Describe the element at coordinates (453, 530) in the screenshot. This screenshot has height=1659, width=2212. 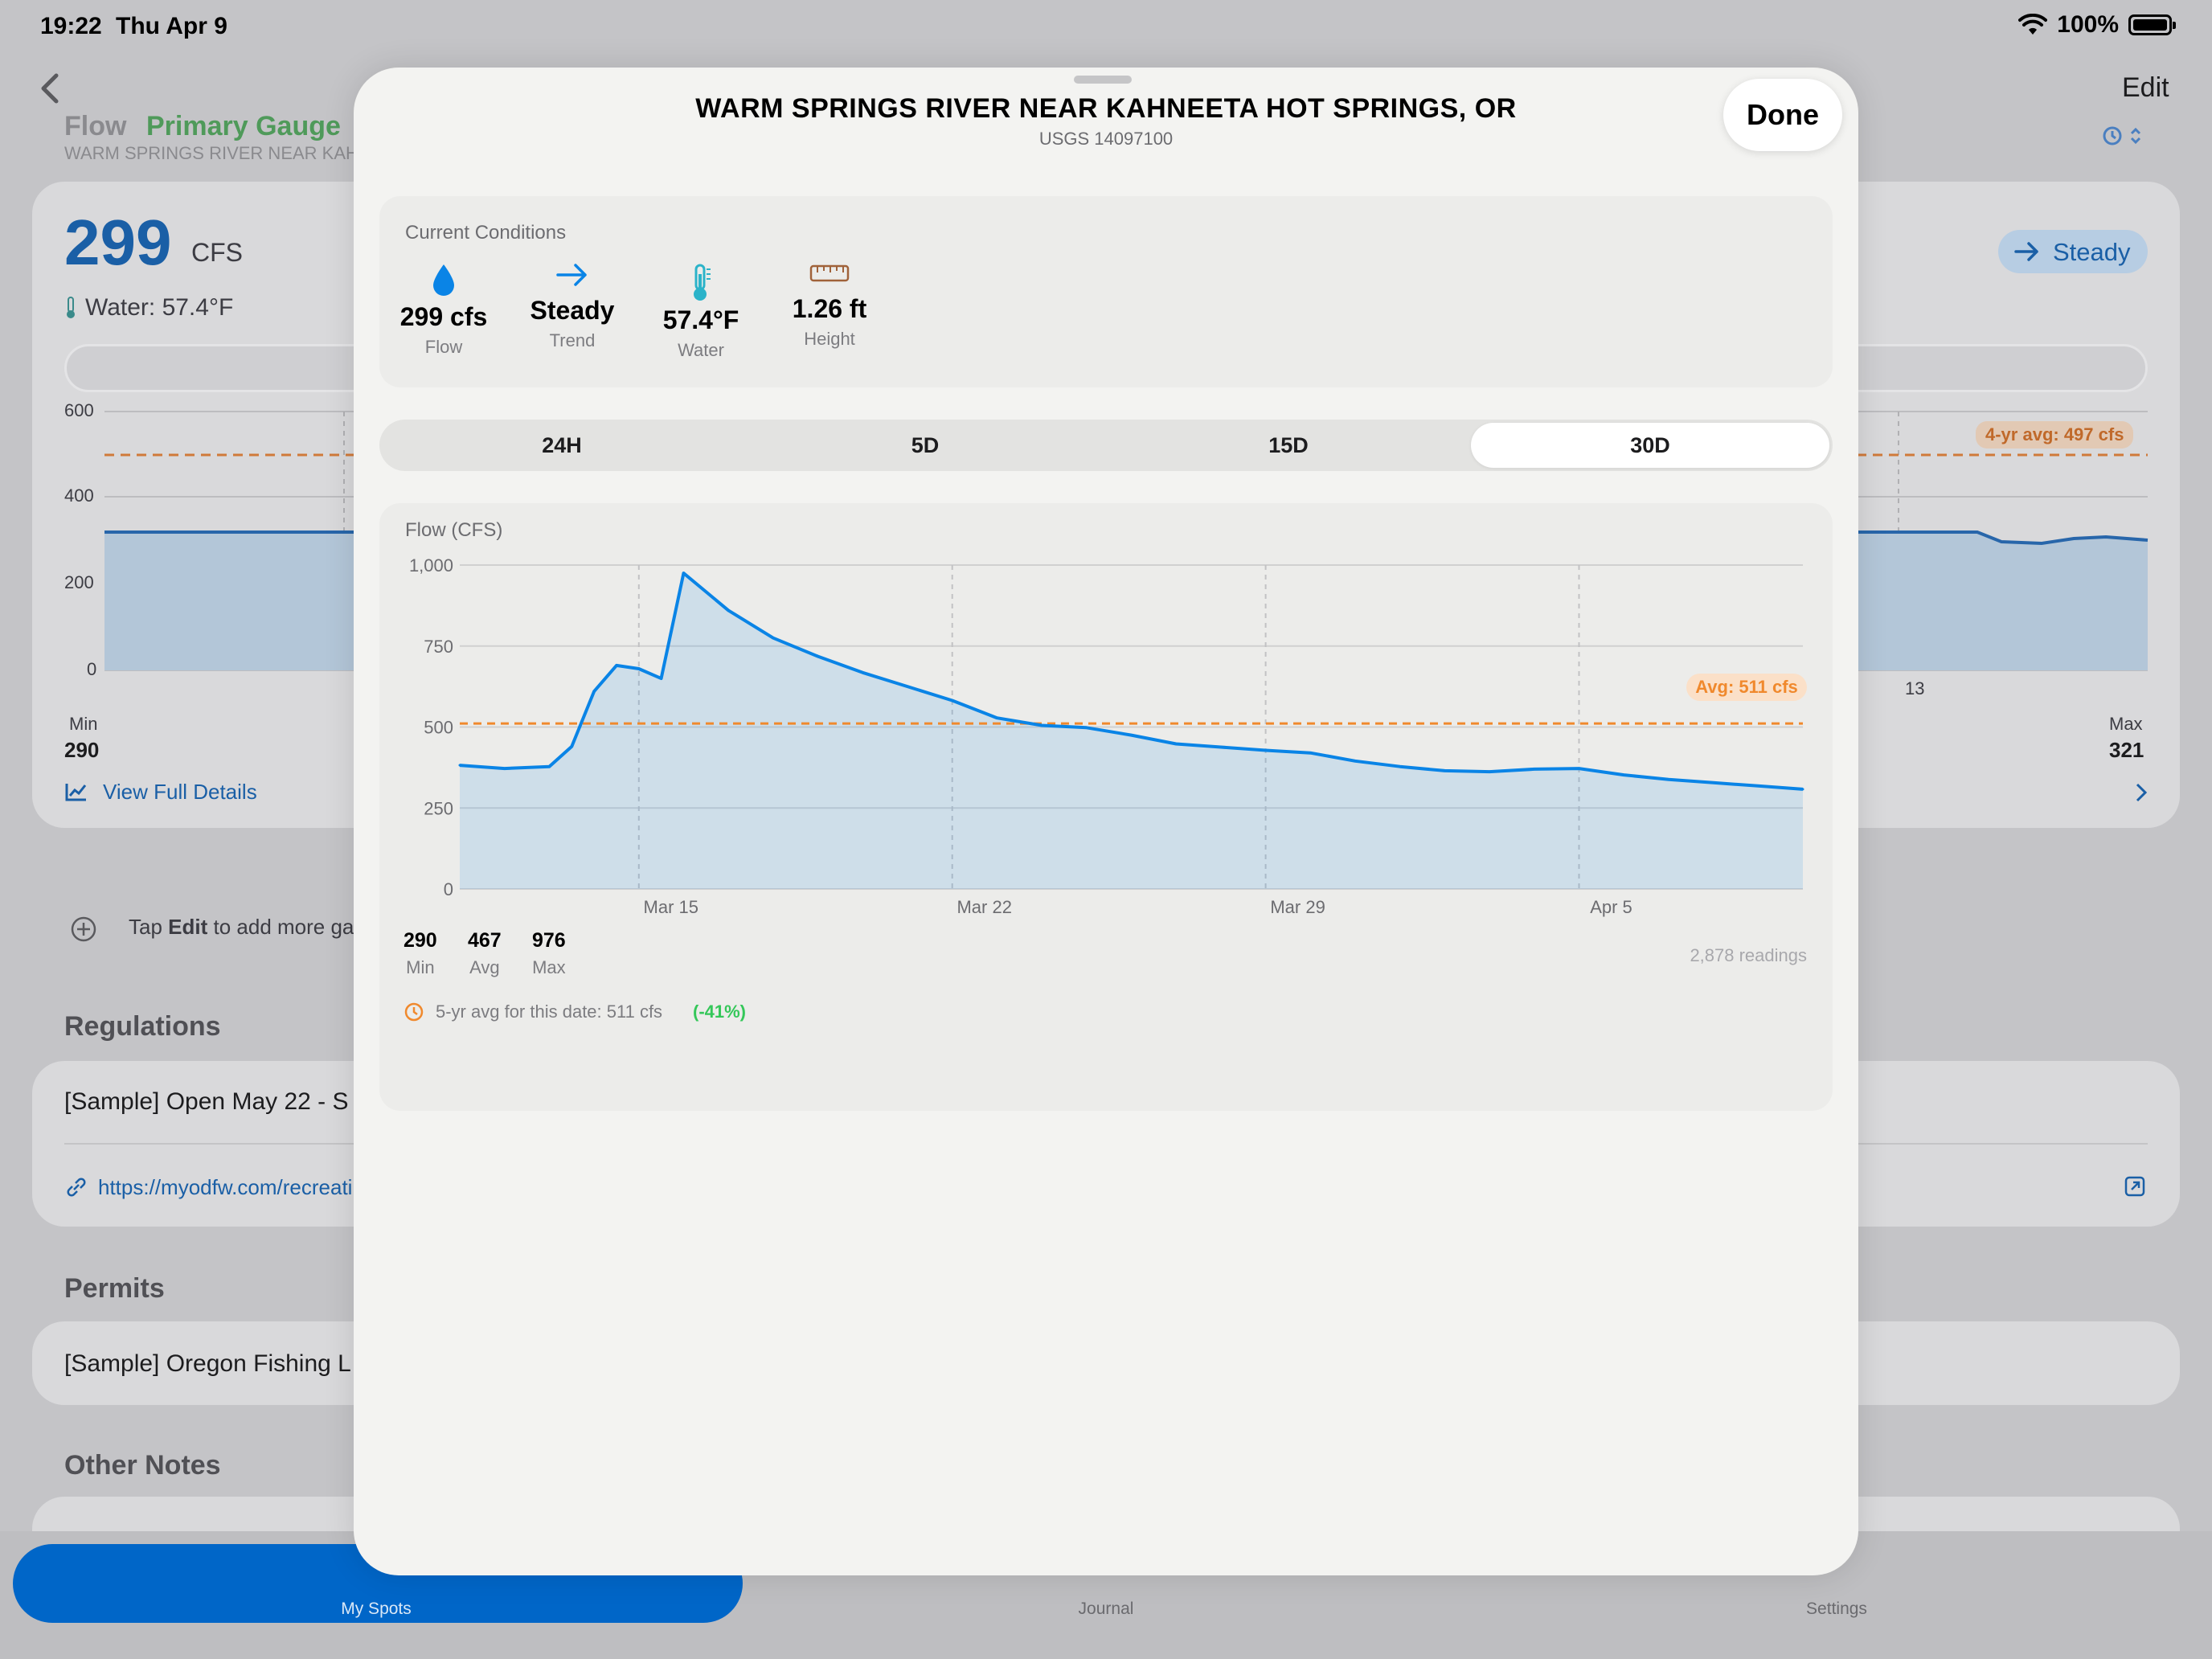
I see `chart-y-axis-title: Flow (CFS)` at that location.